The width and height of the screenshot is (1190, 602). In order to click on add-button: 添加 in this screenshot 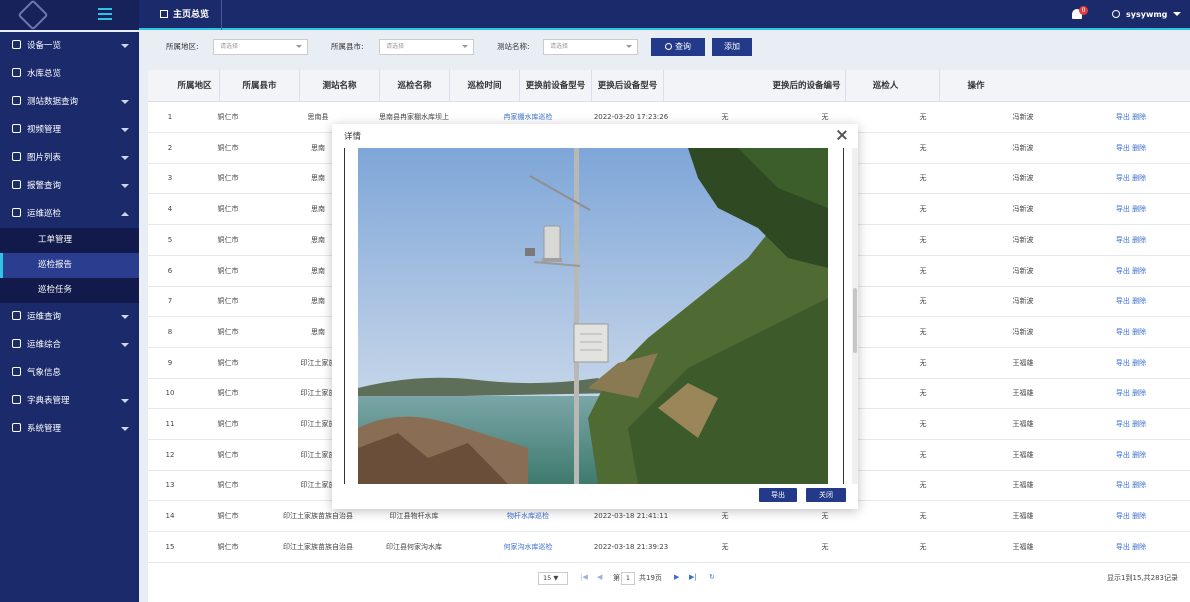, I will do `click(732, 47)`.